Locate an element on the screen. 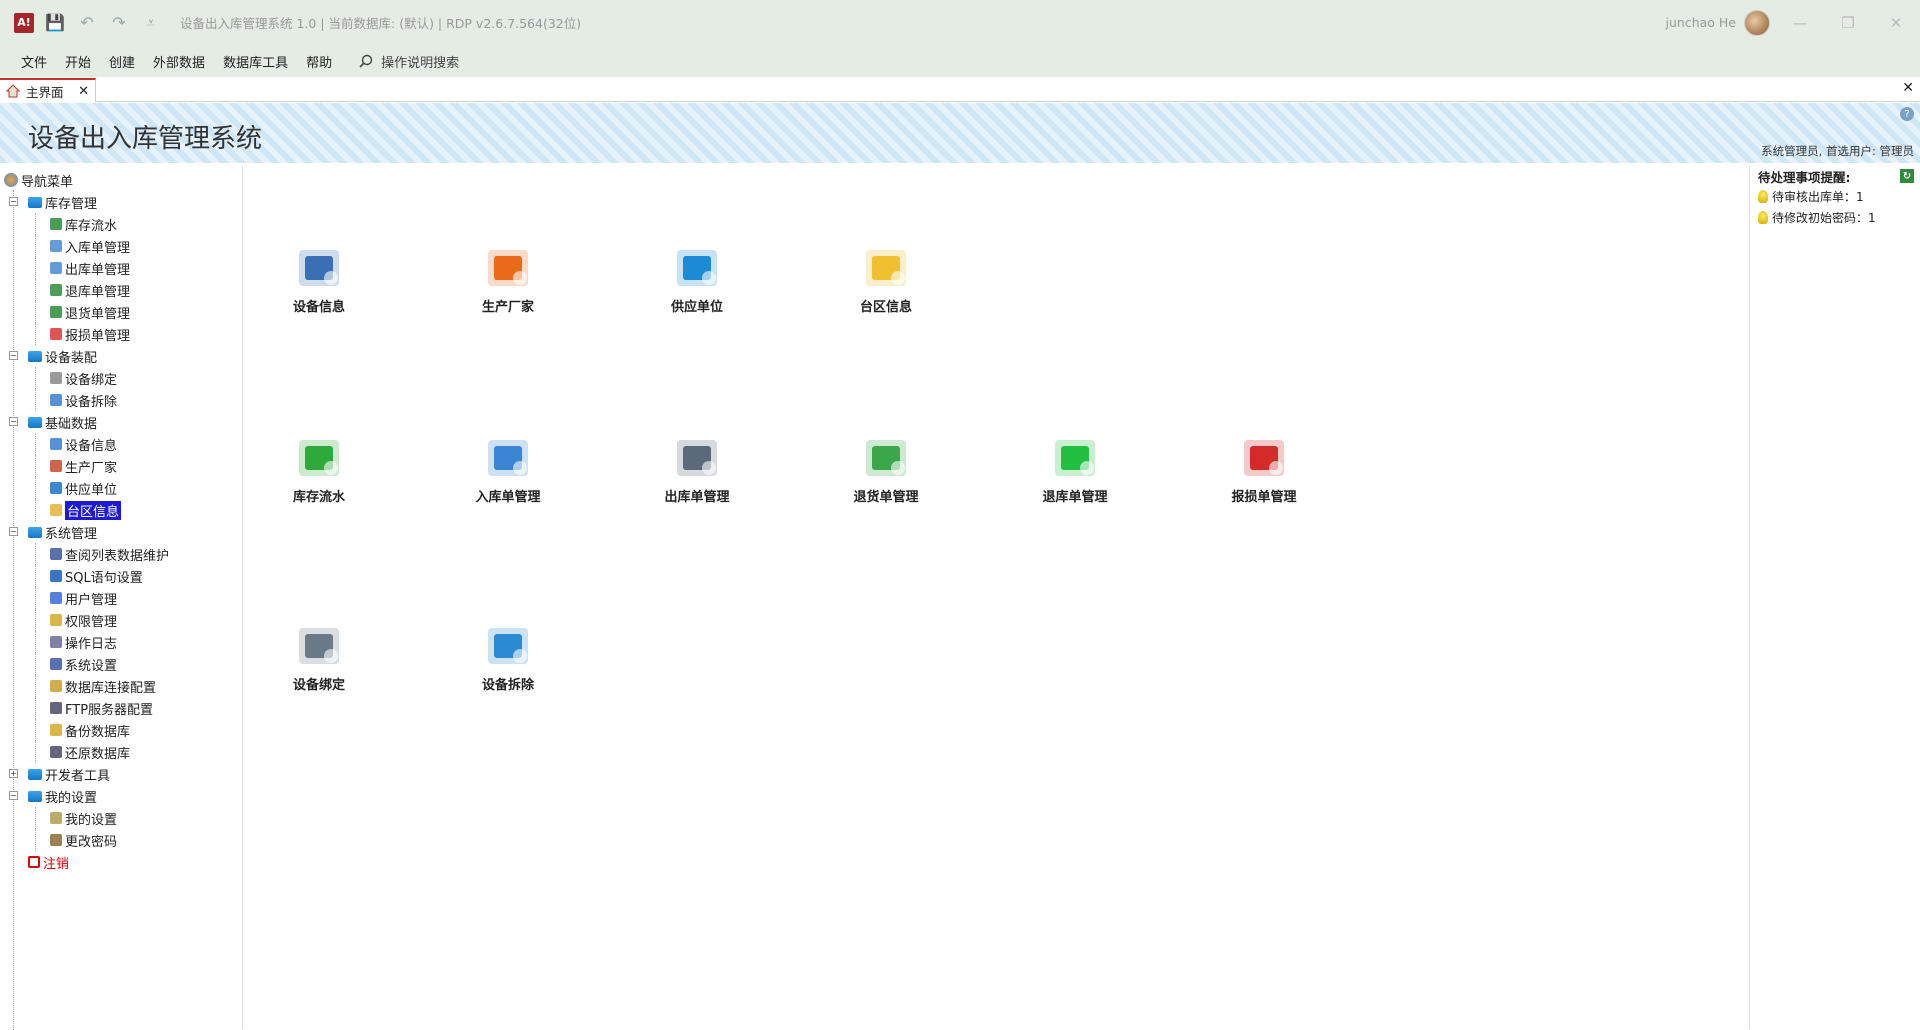  tree-item-label: 设备绑定 is located at coordinates (91, 380).